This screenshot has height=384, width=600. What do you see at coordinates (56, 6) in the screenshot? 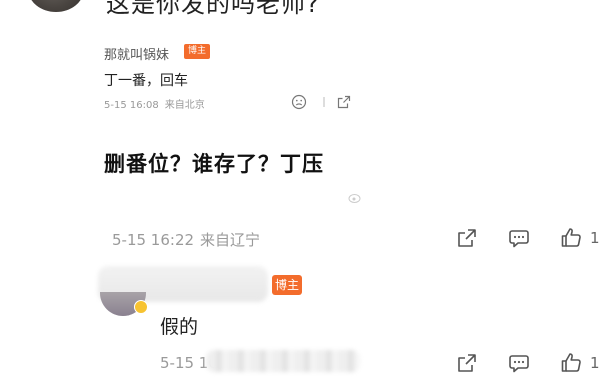
I see `top-comment-avatar` at bounding box center [56, 6].